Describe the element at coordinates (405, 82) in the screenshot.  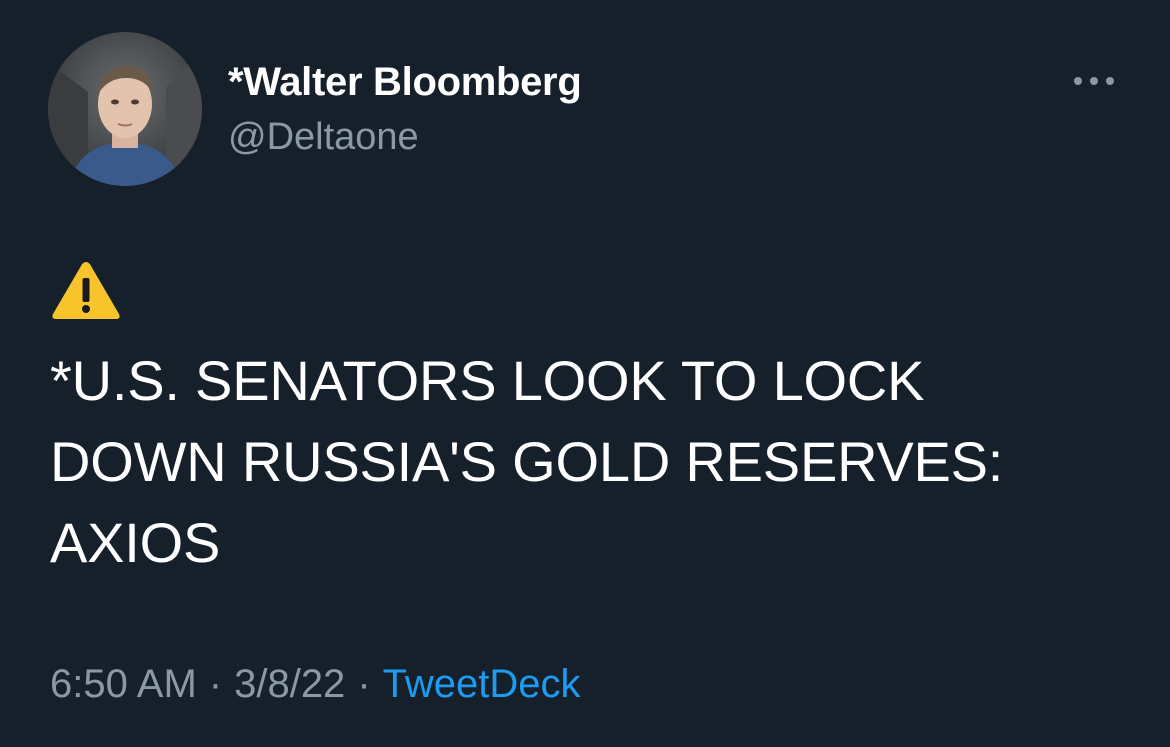
I see `author-display-name: *Walter Bloomberg` at that location.